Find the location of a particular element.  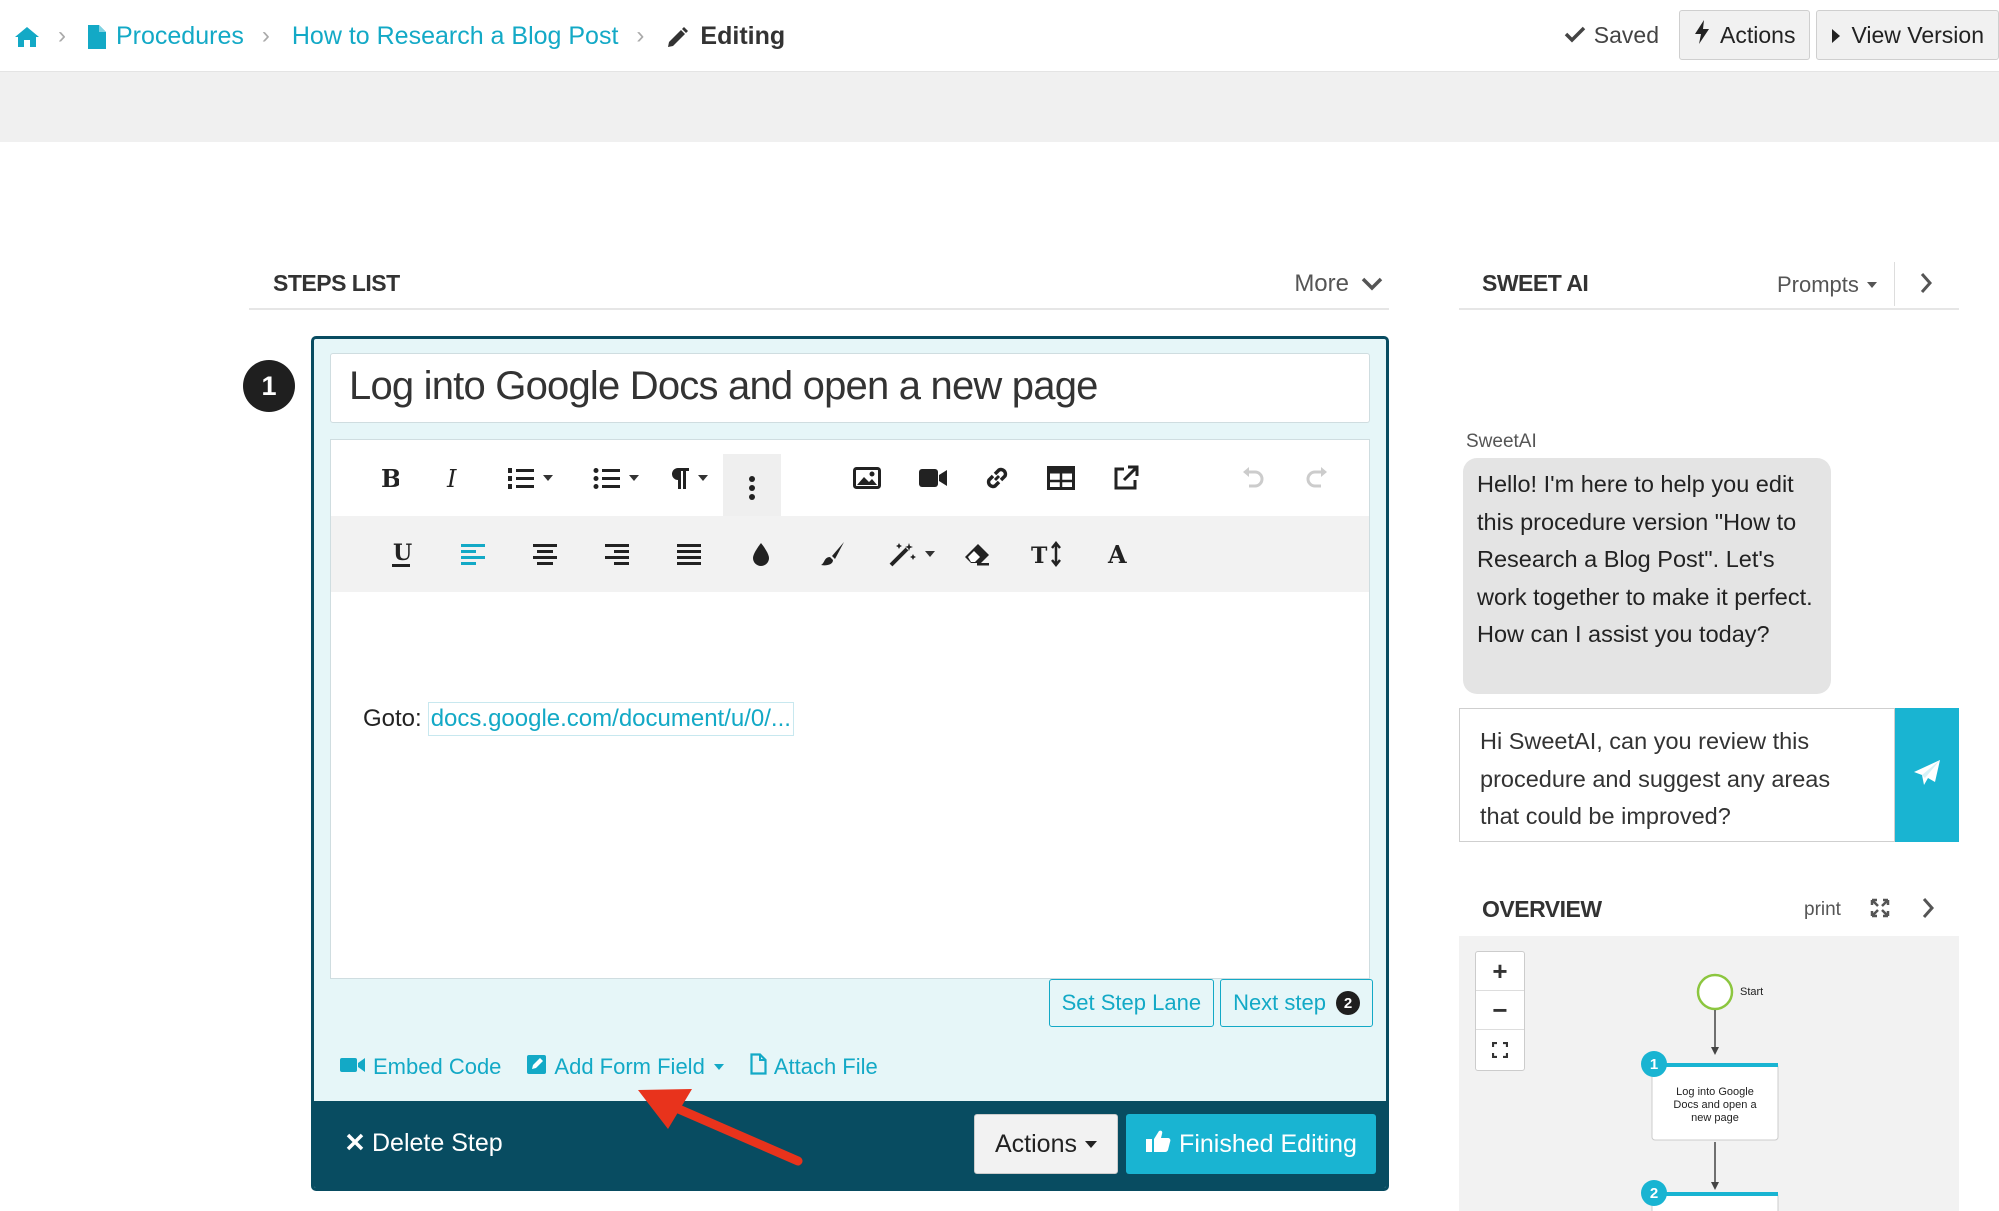

svg-text: U is located at coordinates (402, 553).